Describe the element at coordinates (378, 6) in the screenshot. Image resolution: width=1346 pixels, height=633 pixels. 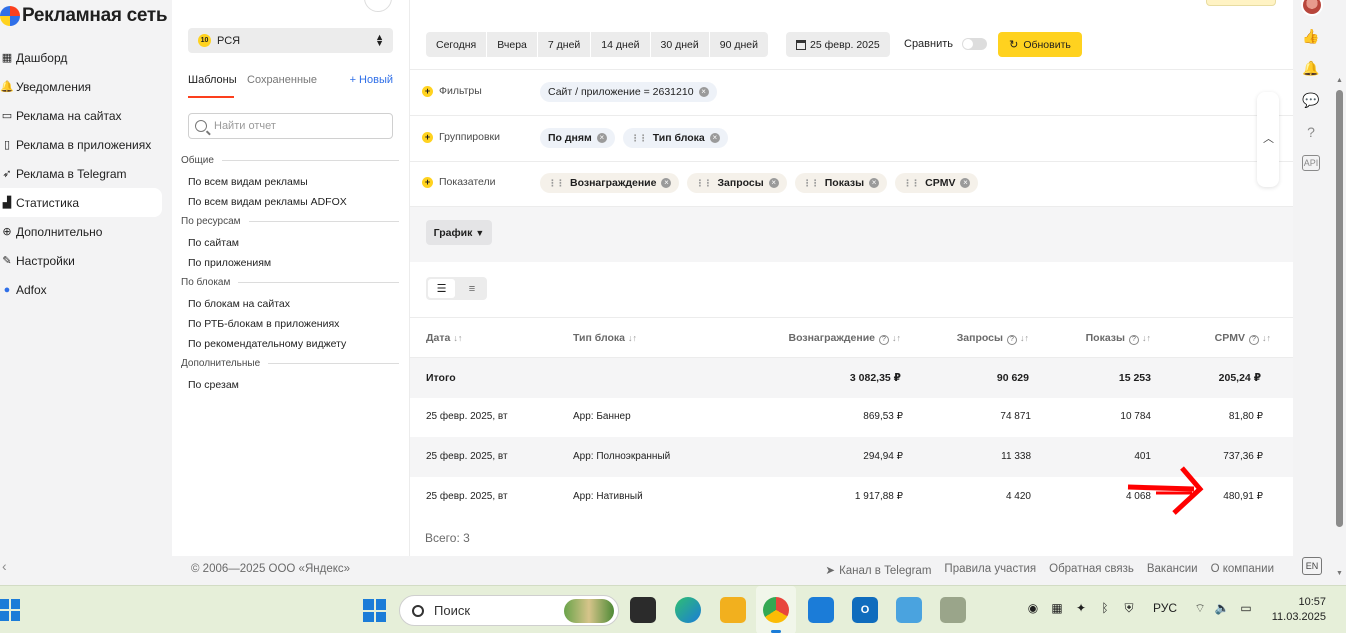
I see `round-action-button` at that location.